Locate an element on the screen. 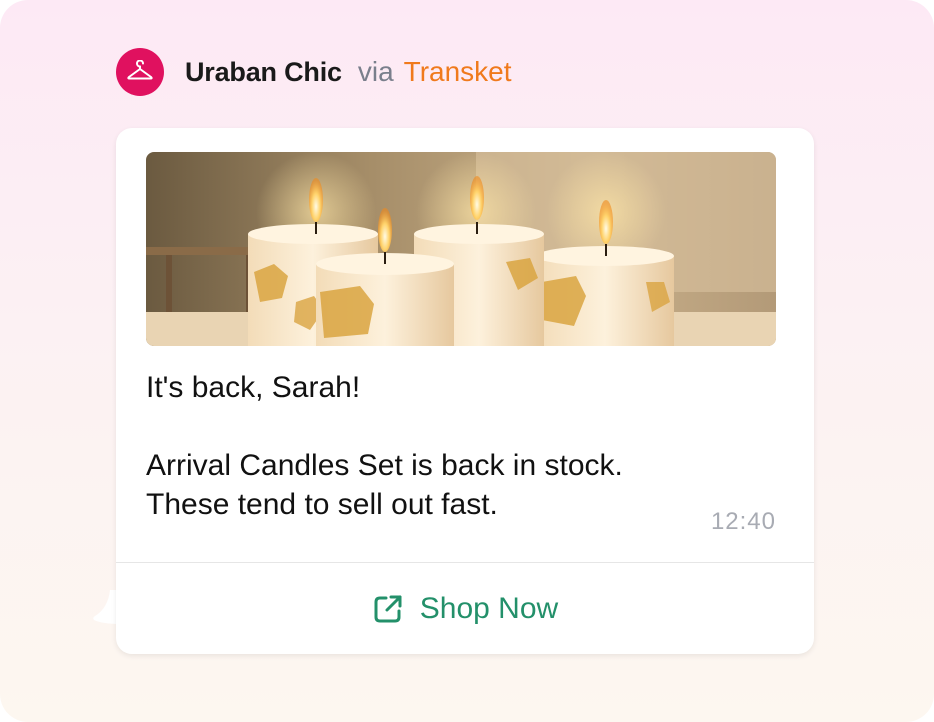  external-link-icon is located at coordinates (388, 608).